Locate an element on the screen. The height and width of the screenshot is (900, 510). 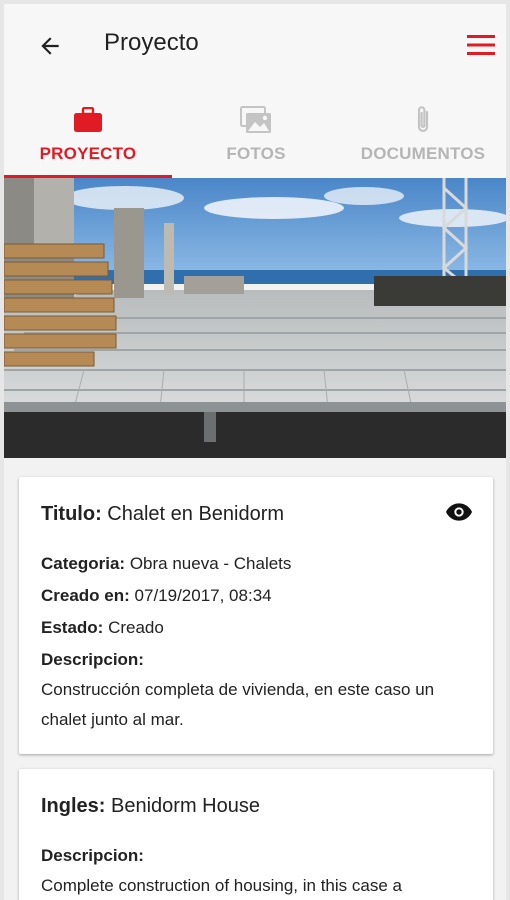
estado-label: Estado: is located at coordinates (72, 627).